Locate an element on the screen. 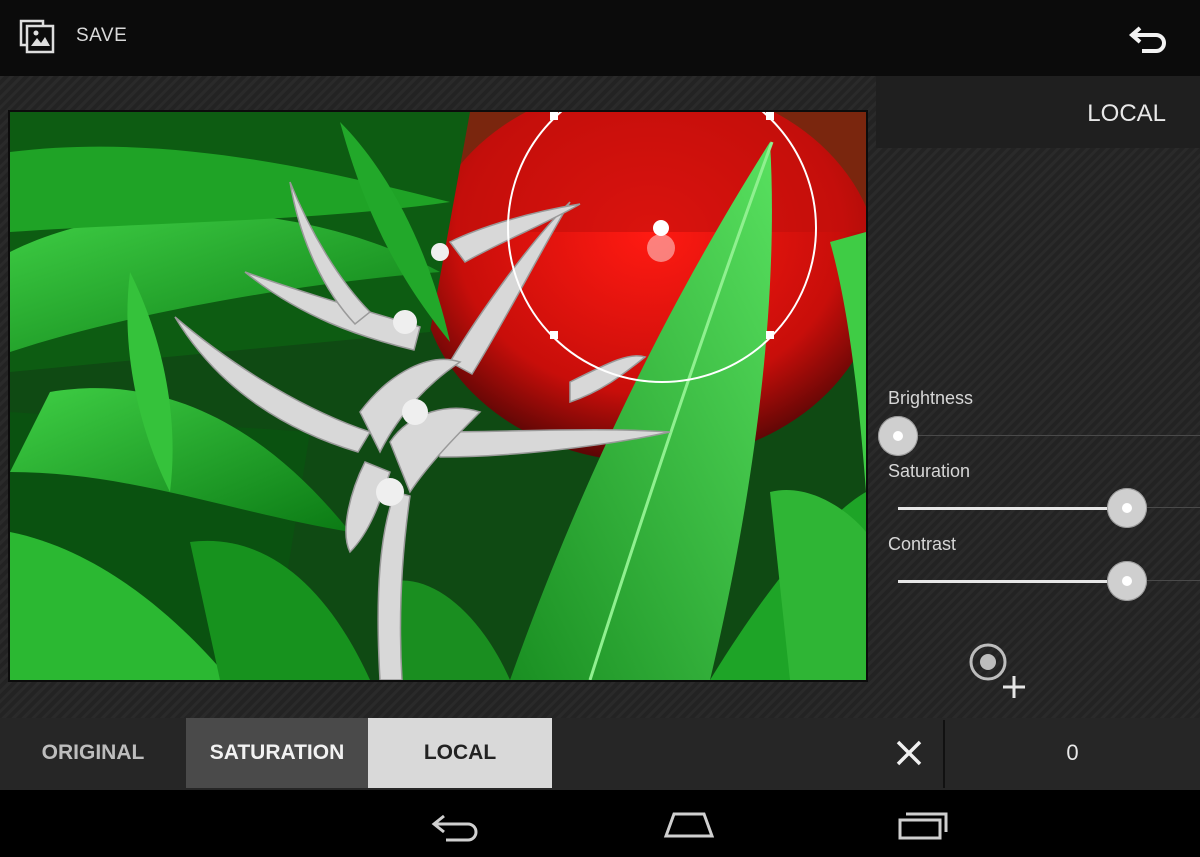 This screenshot has width=1200, height=857. contrast-track-filled is located at coordinates (1012, 581).